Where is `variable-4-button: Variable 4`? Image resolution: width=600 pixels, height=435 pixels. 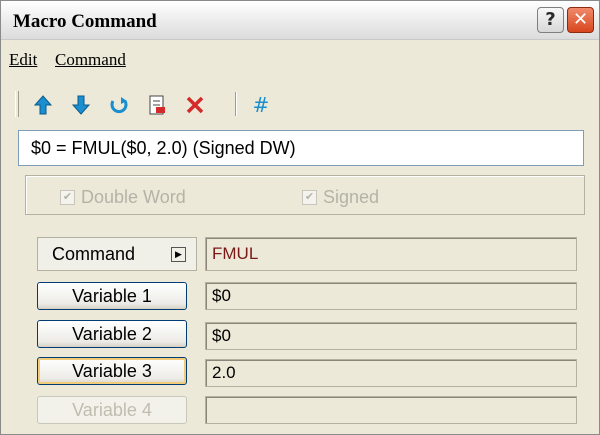
variable-4-button: Variable 4 is located at coordinates (112, 410).